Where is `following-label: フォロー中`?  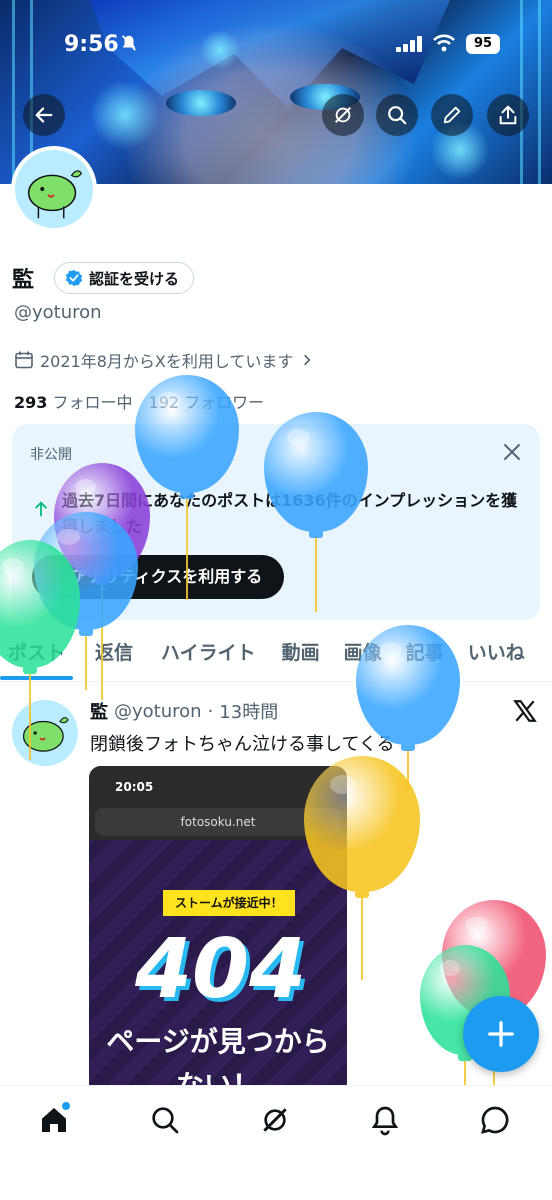 following-label: フォロー中 is located at coordinates (92, 402).